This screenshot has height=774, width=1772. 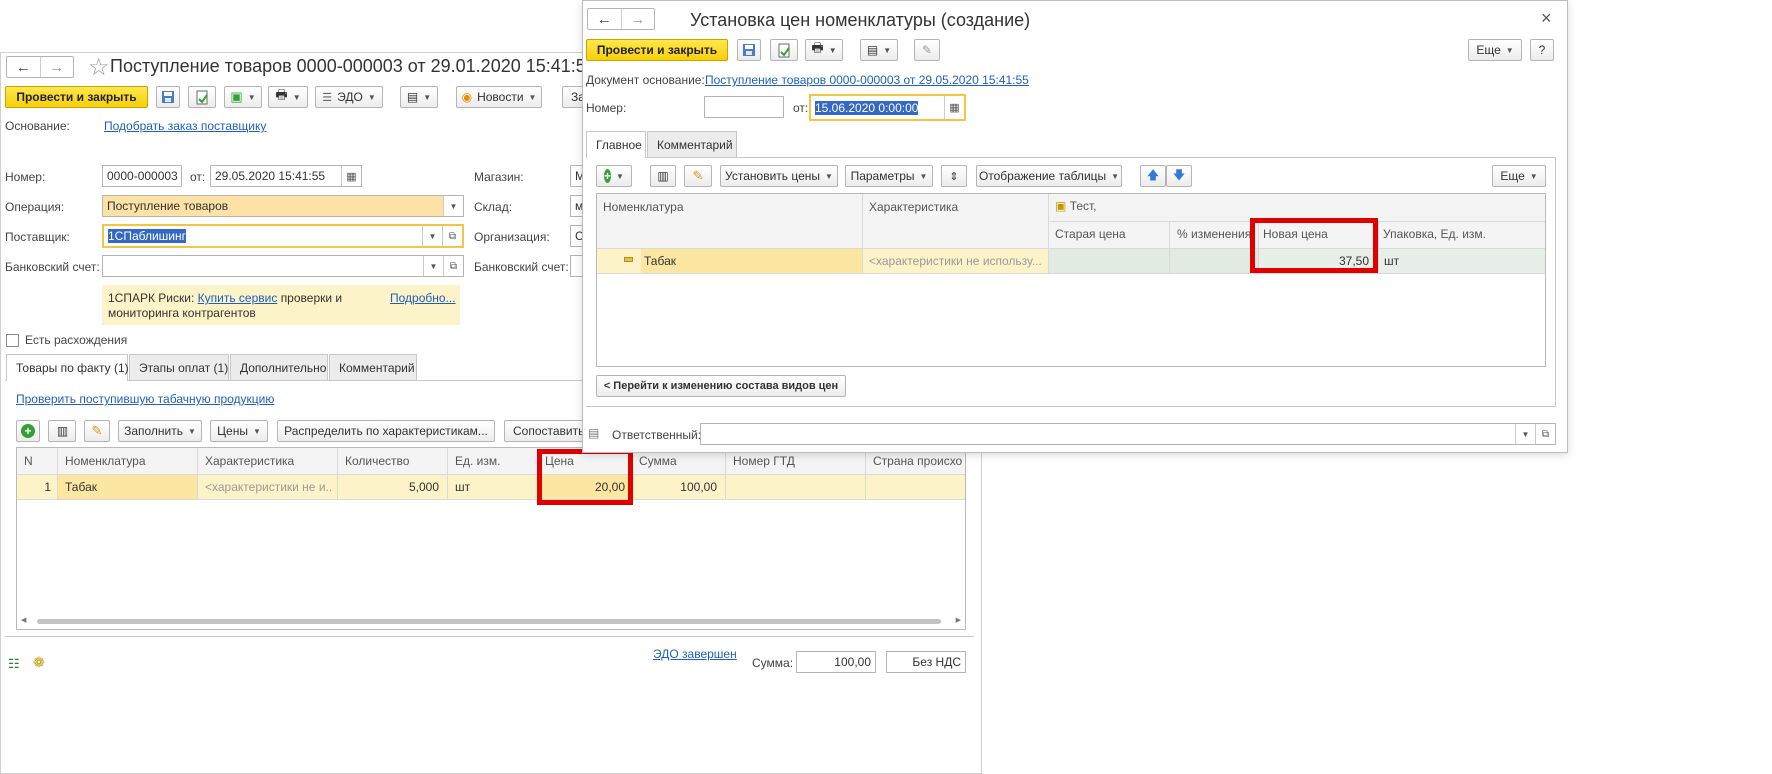 What do you see at coordinates (269, 461) in the screenshot?
I see `col-harakteristika: Характеристика` at bounding box center [269, 461].